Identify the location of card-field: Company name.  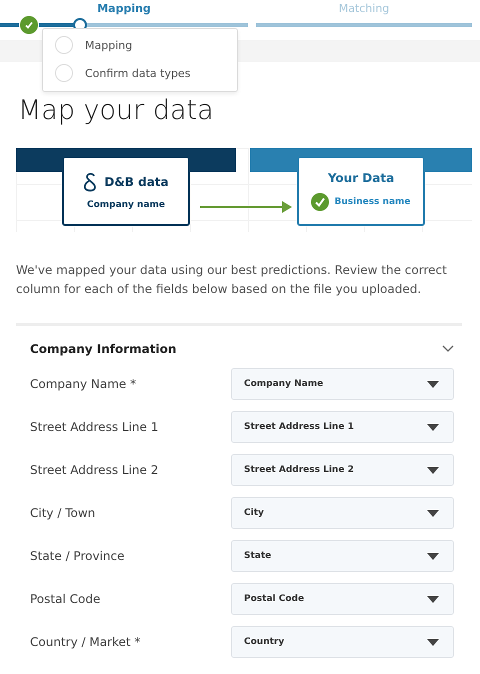
(126, 205).